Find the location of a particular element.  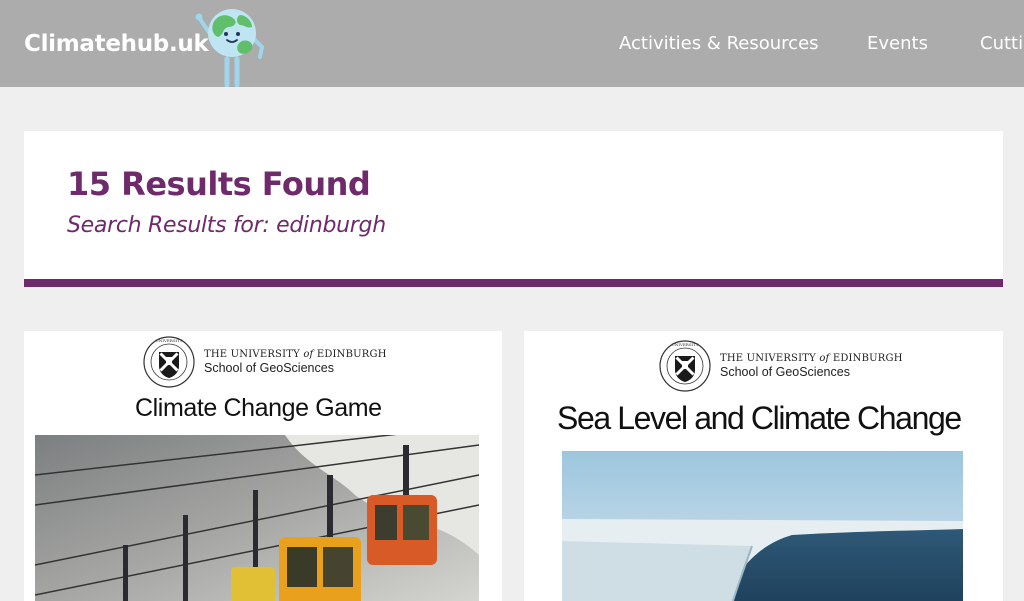

result-title: Sea Level and Climate Change is located at coordinates (759, 418).